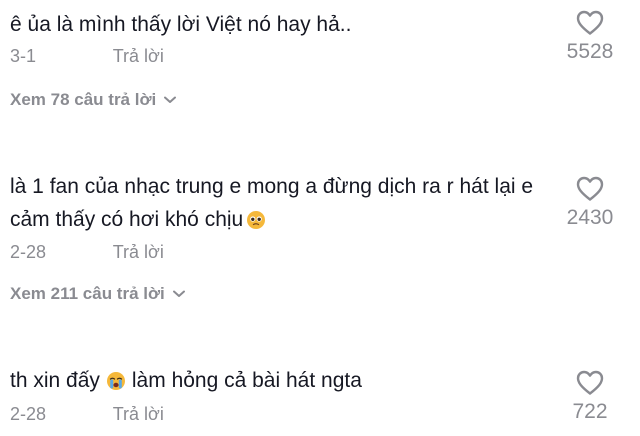  I want to click on view-replies-label: Xem 211 câu trả lời, so click(87, 293).